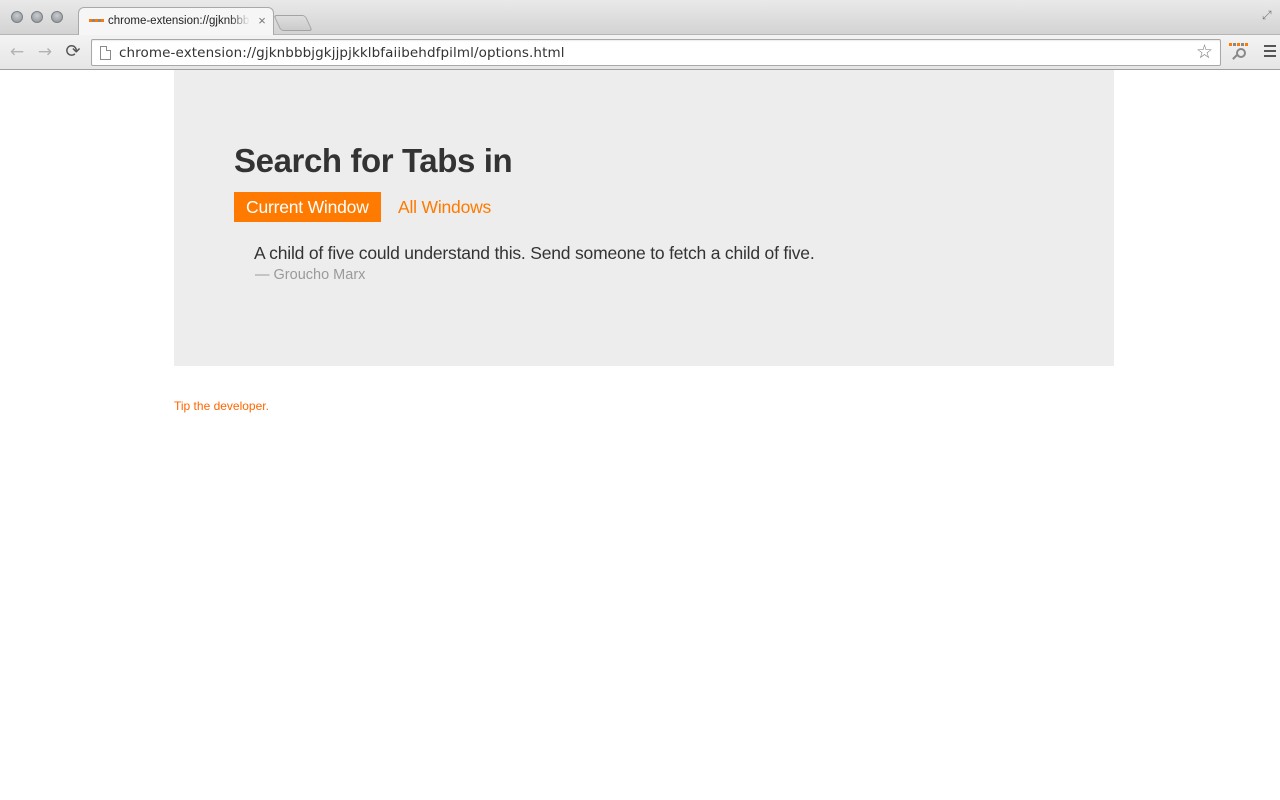  I want to click on all-windows-option: All Windows, so click(444, 207).